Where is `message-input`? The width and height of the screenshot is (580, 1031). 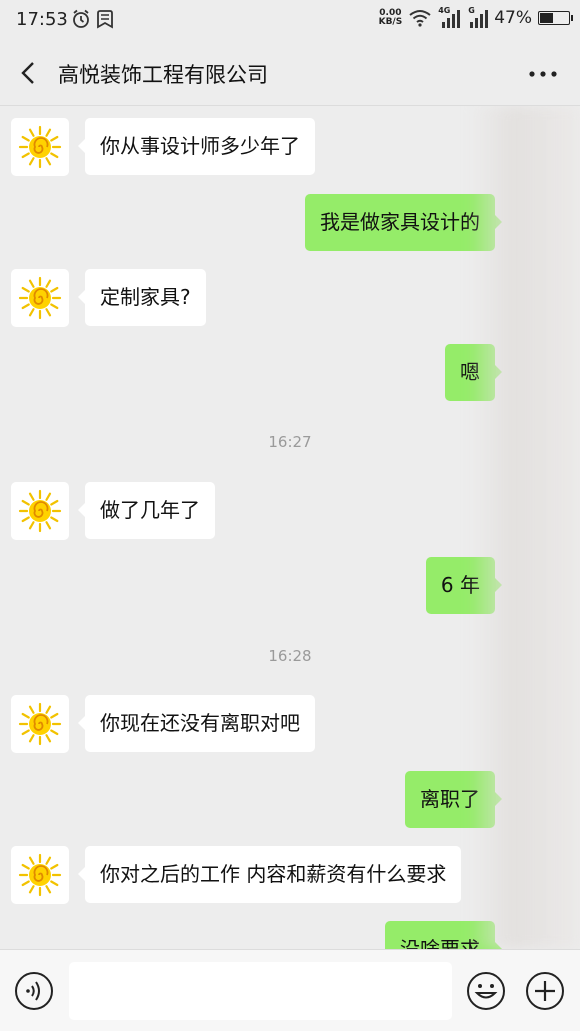 message-input is located at coordinates (260, 991).